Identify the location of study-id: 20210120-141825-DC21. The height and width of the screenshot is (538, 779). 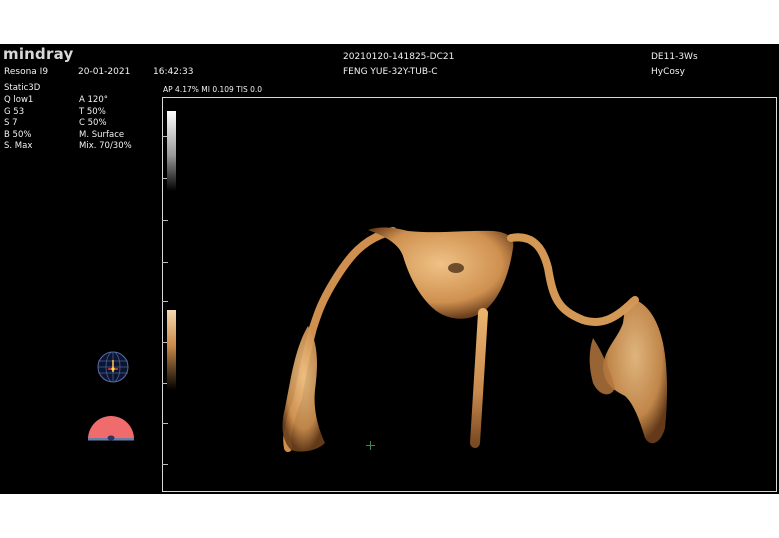
(399, 57).